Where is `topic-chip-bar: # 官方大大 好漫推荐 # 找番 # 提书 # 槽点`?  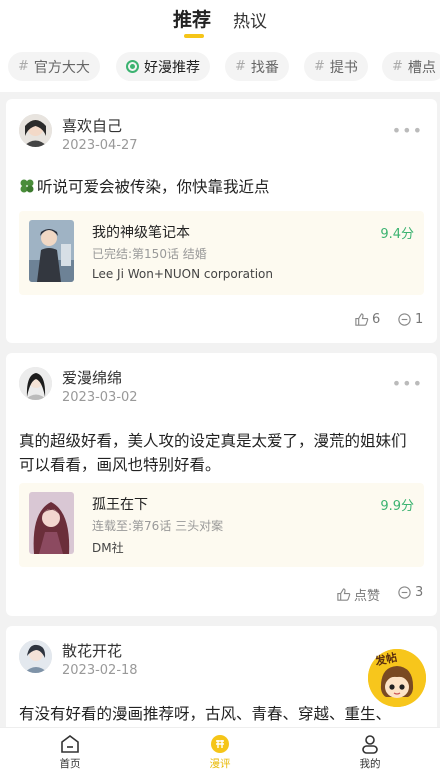 topic-chip-bar: # 官方大大 好漫推荐 # 找番 # 提书 # 槽点 is located at coordinates (220, 68).